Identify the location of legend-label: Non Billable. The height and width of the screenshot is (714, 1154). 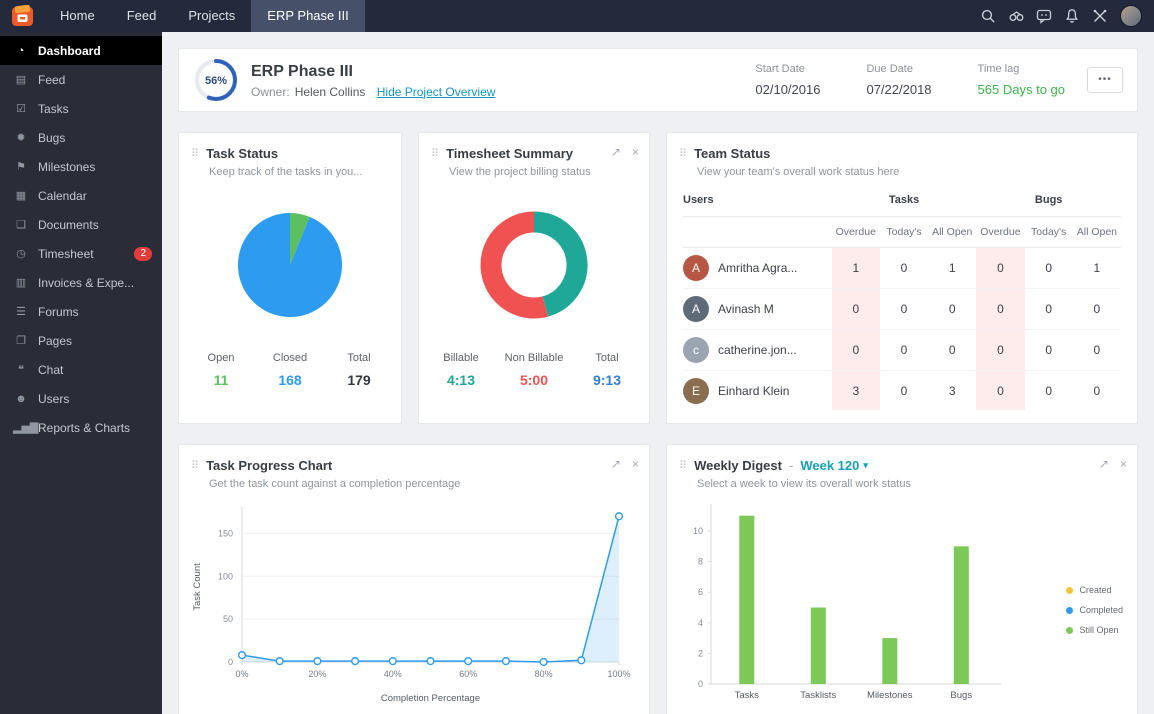
(534, 358).